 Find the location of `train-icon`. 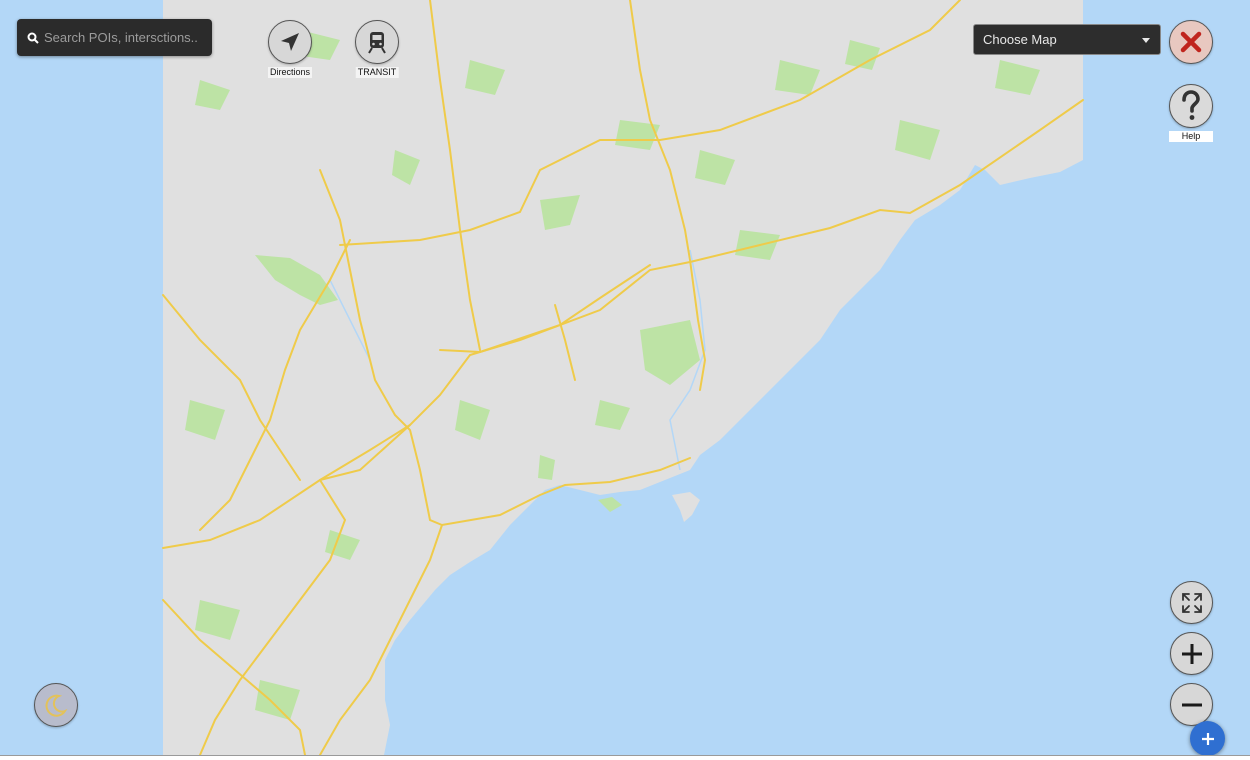

train-icon is located at coordinates (377, 43).